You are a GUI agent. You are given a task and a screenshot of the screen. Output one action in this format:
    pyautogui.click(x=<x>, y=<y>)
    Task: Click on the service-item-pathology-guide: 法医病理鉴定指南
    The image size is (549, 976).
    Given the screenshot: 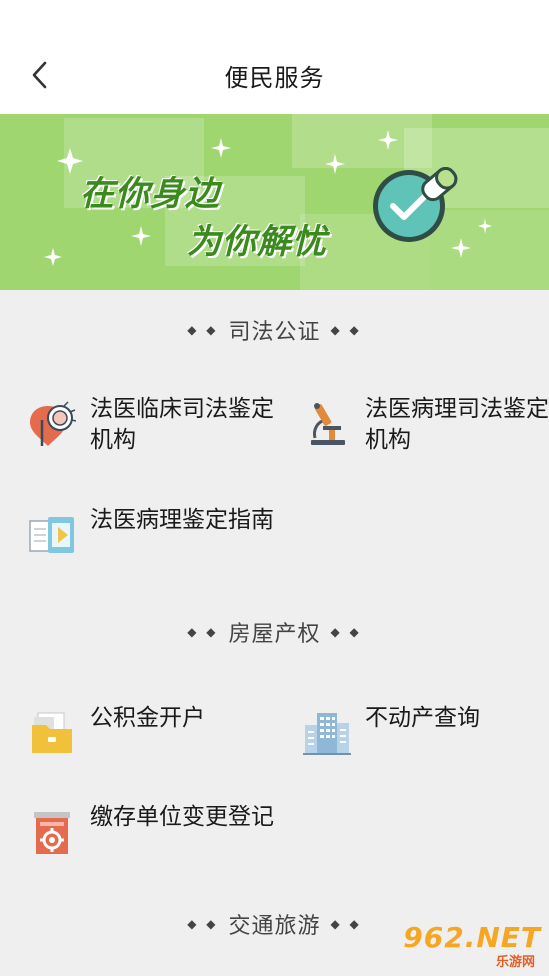 What is the action you would take?
    pyautogui.click(x=158, y=532)
    